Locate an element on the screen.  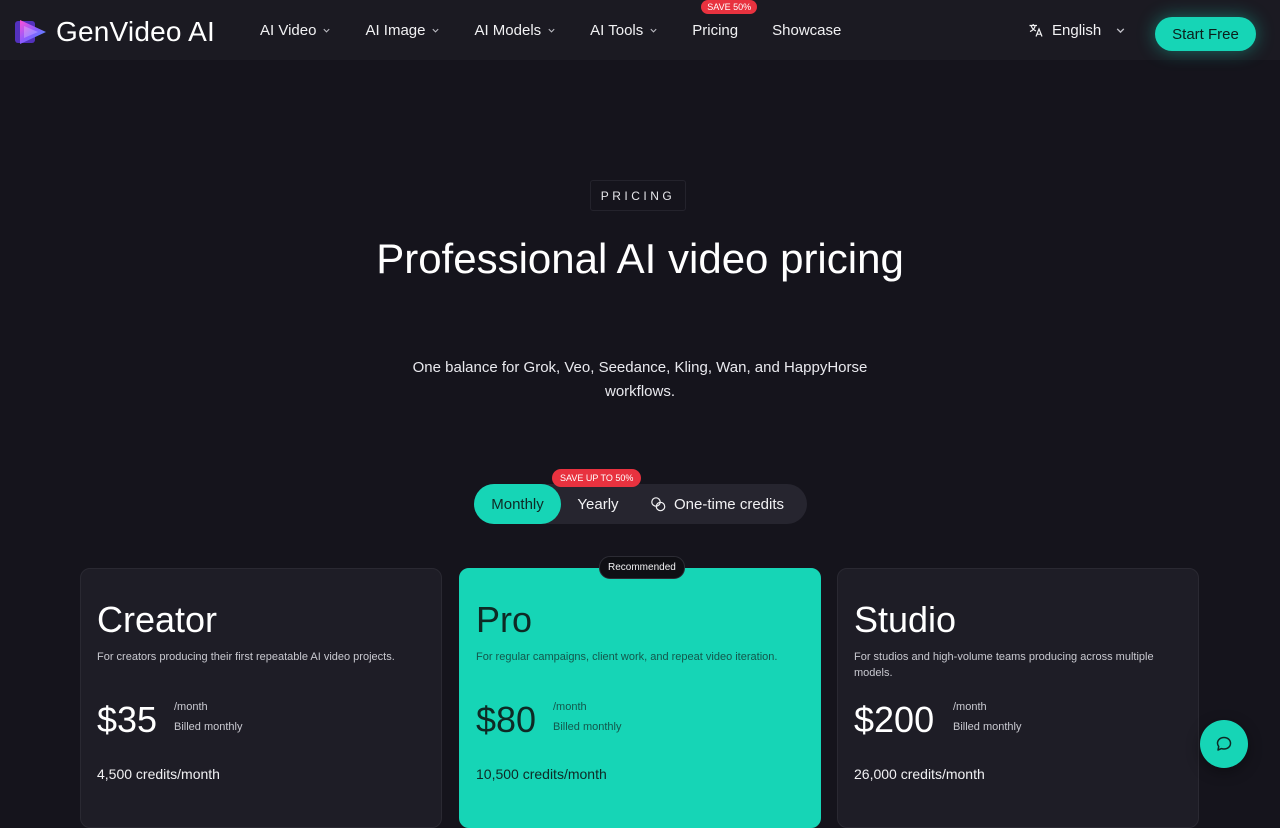
start-free-button: Start Free is located at coordinates (1205, 34).